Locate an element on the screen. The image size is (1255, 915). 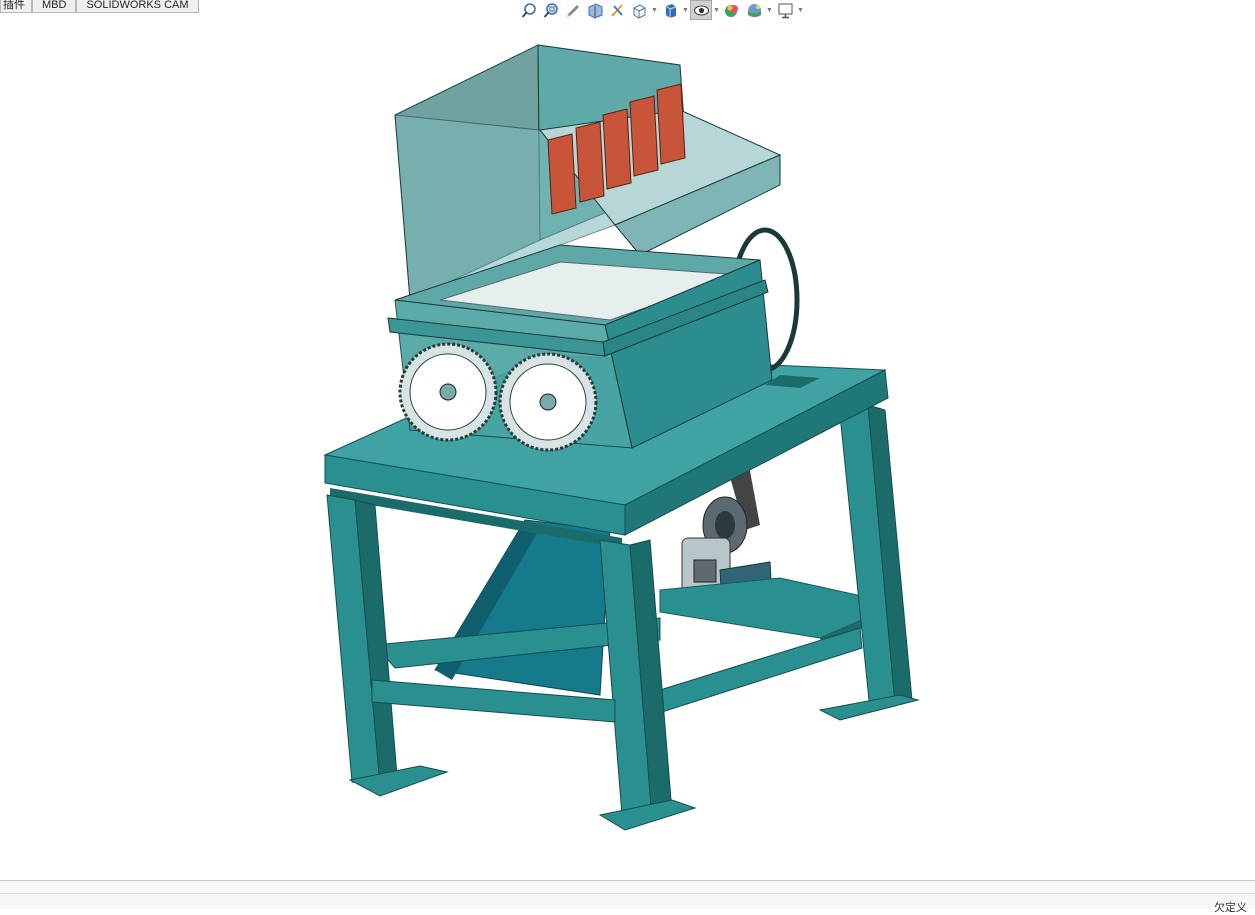
zoom-to-area-icon is located at coordinates (550, 10).